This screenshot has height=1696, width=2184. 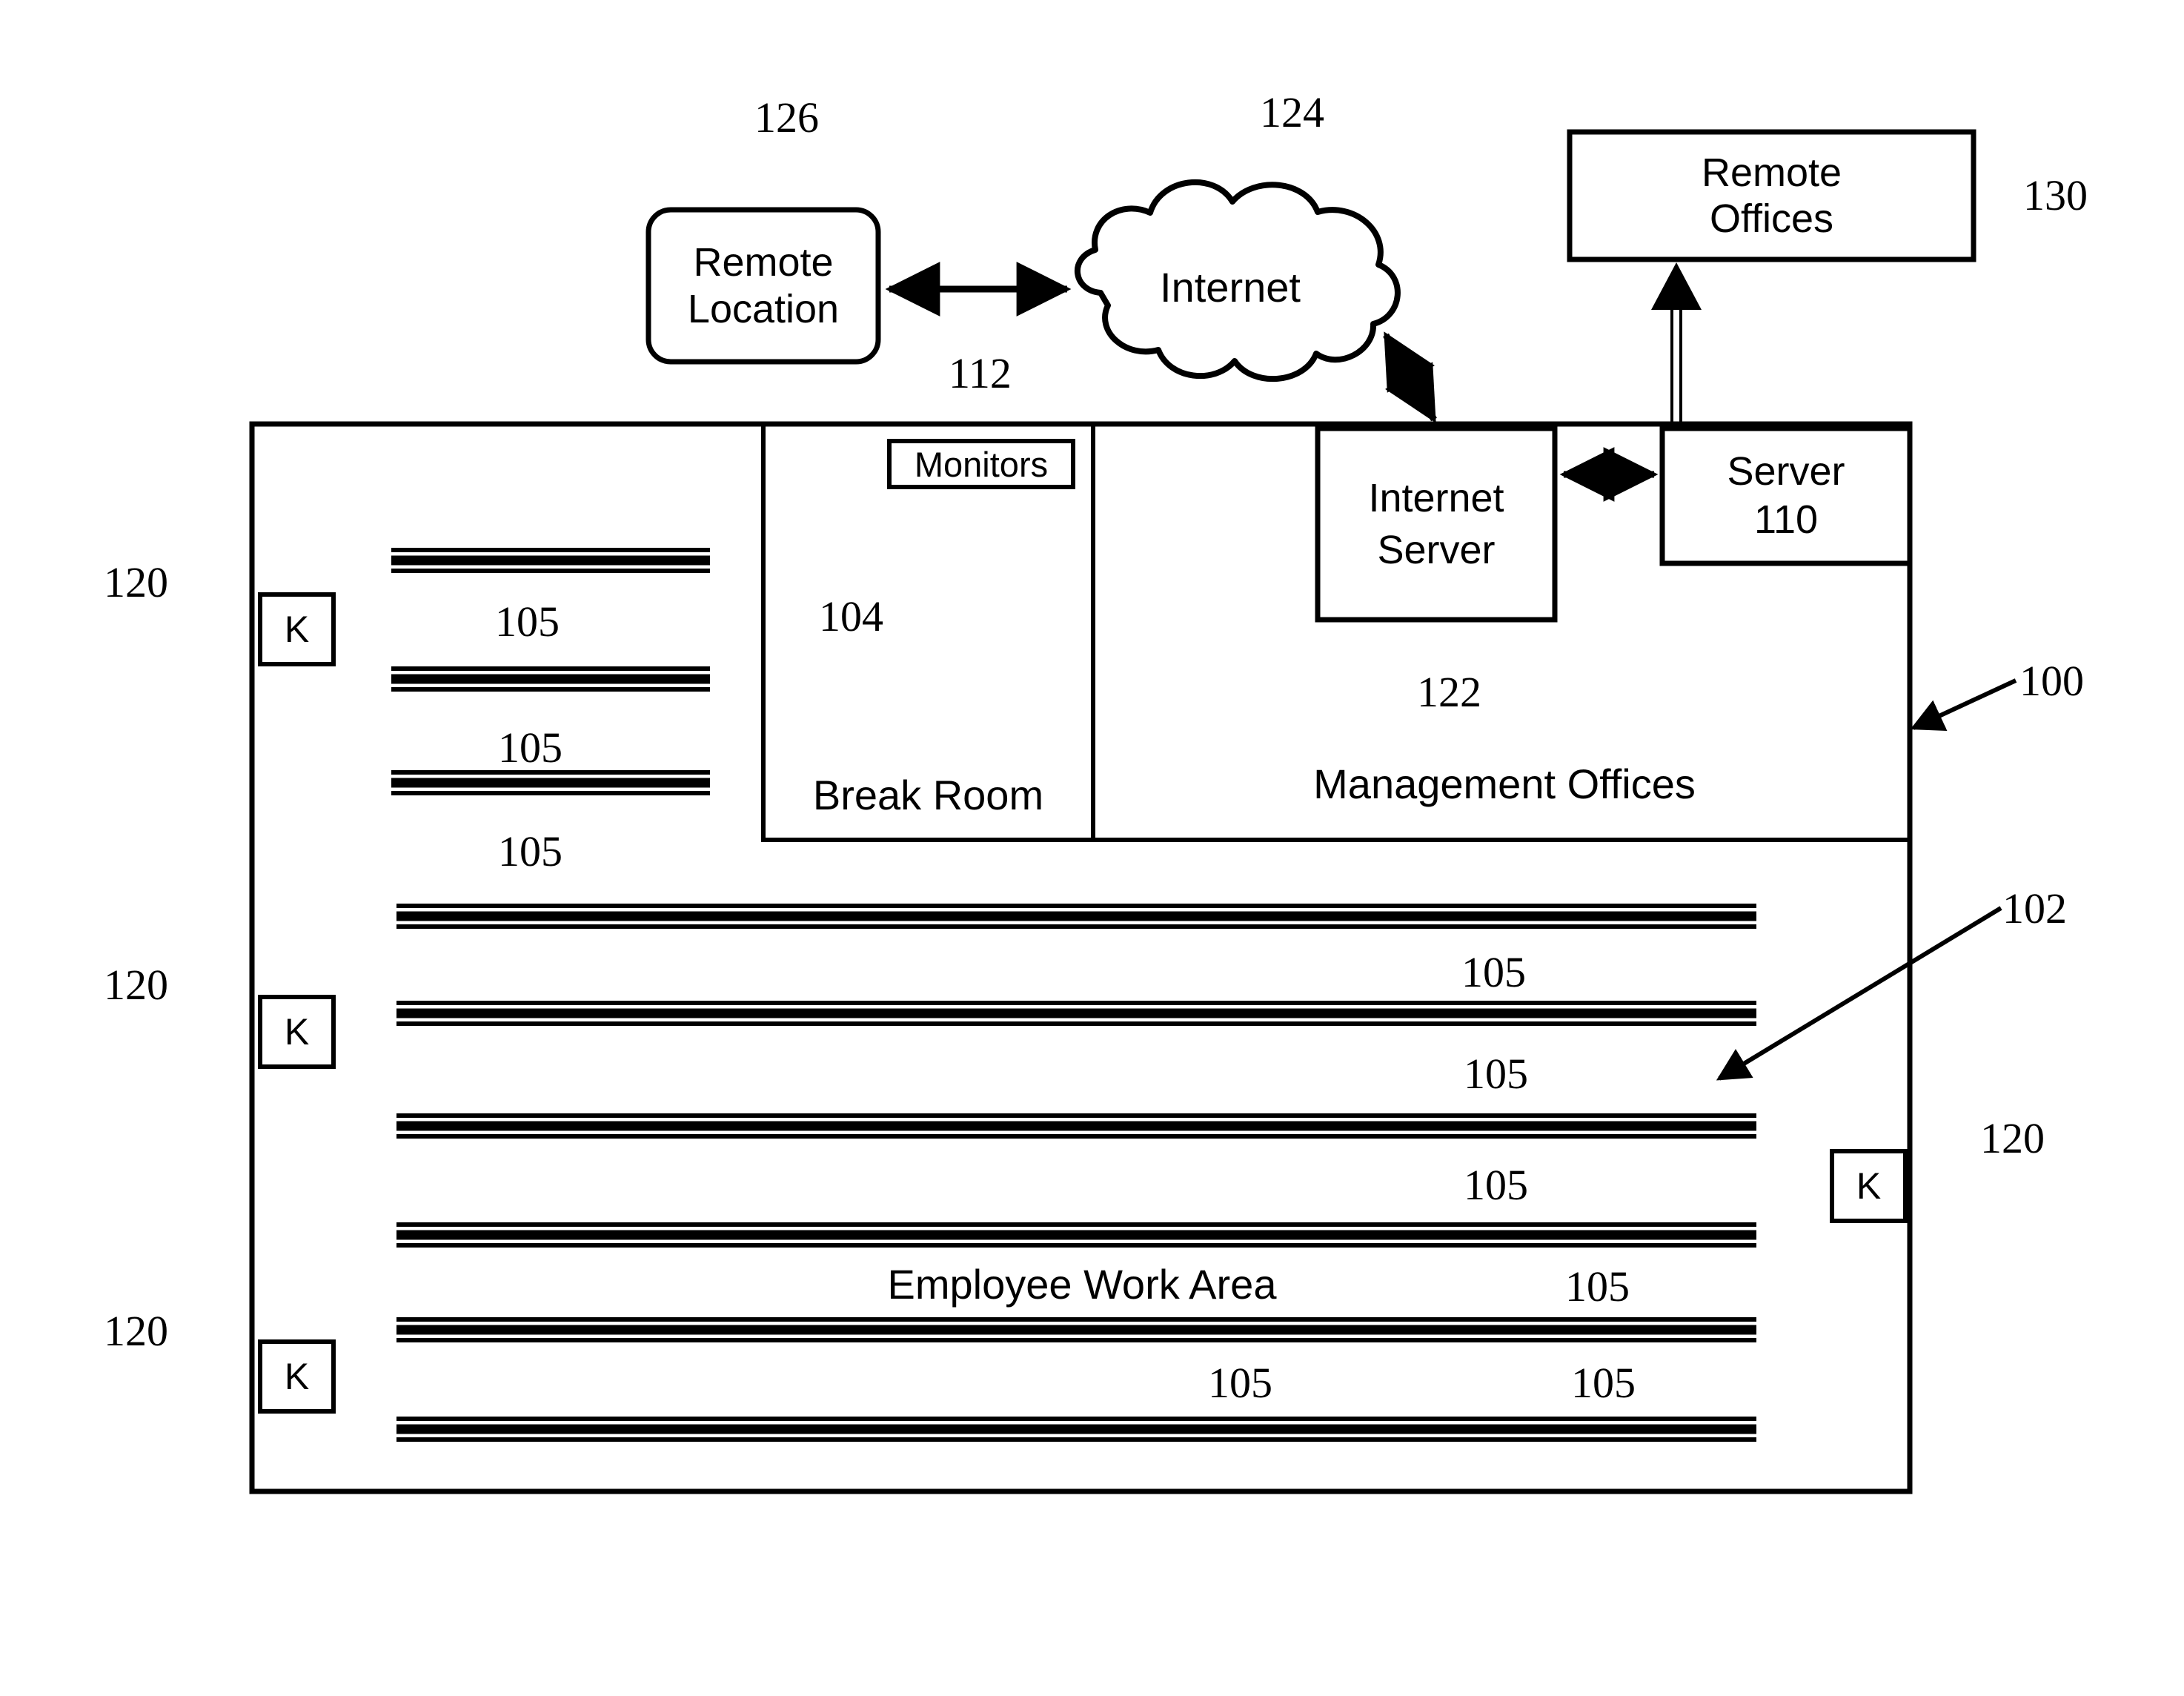 What do you see at coordinates (2013, 1138) in the screenshot?
I see `reference-numeral-120-right: 120` at bounding box center [2013, 1138].